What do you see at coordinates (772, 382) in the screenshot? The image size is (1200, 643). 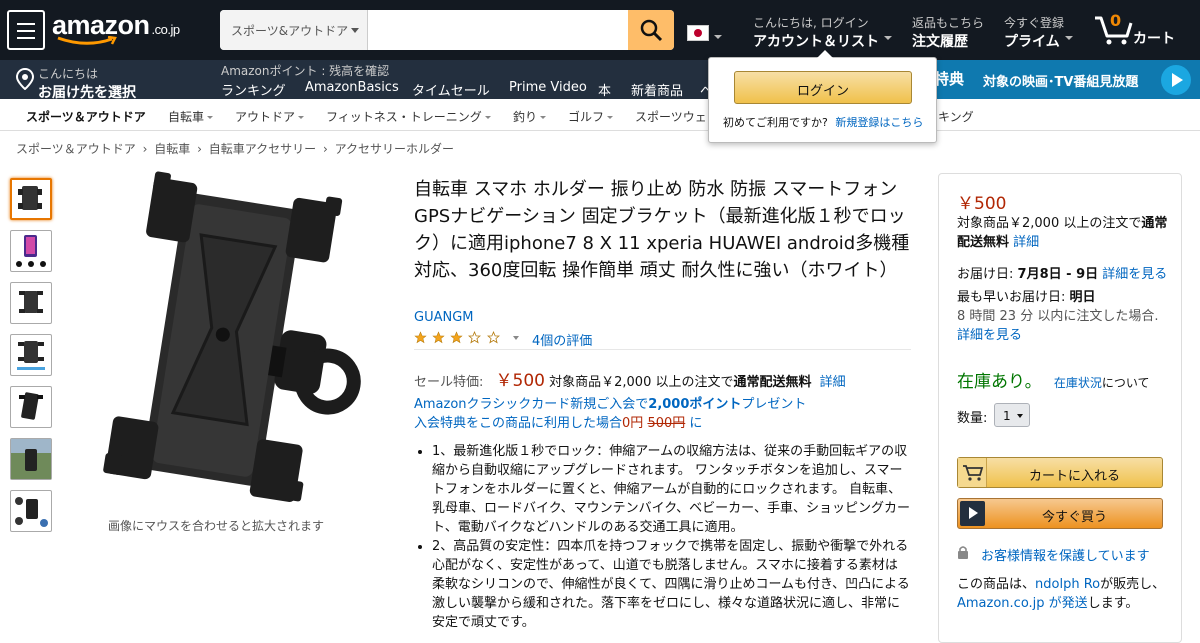 I see `free-shipping-label: 通常配送無料` at bounding box center [772, 382].